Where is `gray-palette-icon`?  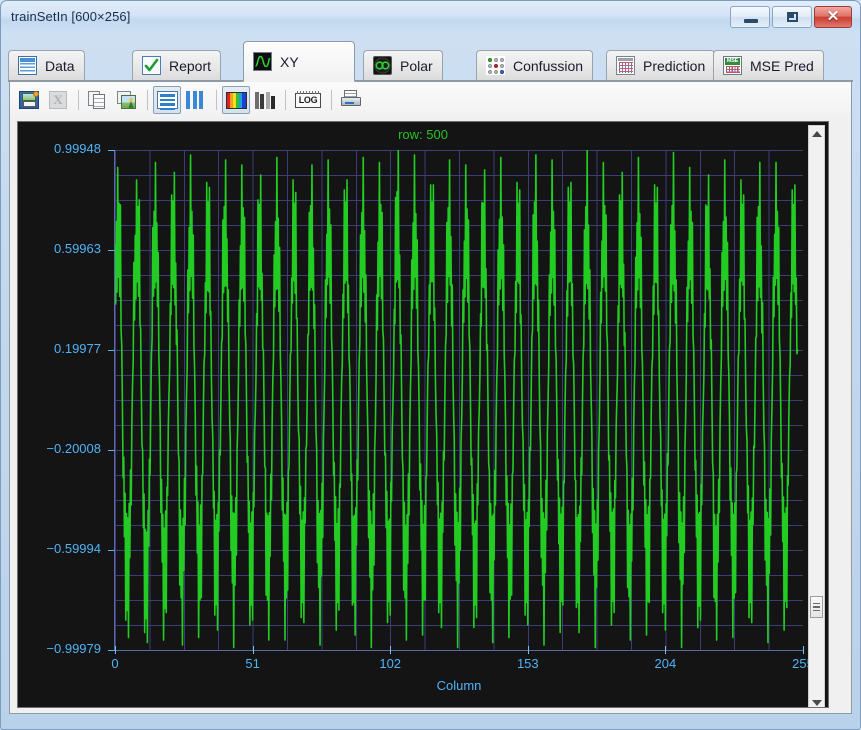 gray-palette-icon is located at coordinates (265, 100).